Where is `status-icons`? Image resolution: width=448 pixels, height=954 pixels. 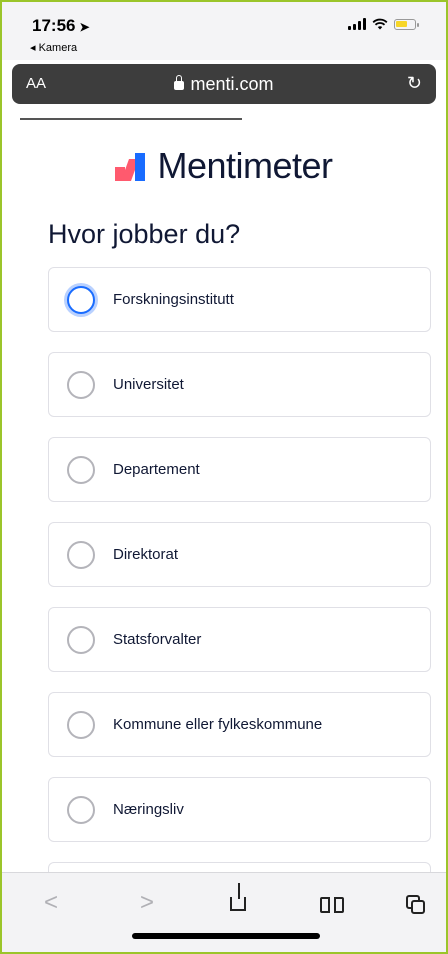 status-icons is located at coordinates (383, 24).